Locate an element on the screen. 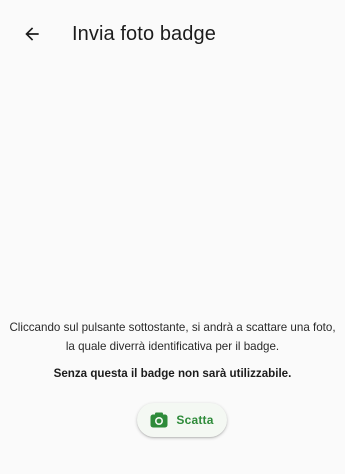 This screenshot has height=474, width=345. take-photo-button: Scatta is located at coordinates (182, 420).